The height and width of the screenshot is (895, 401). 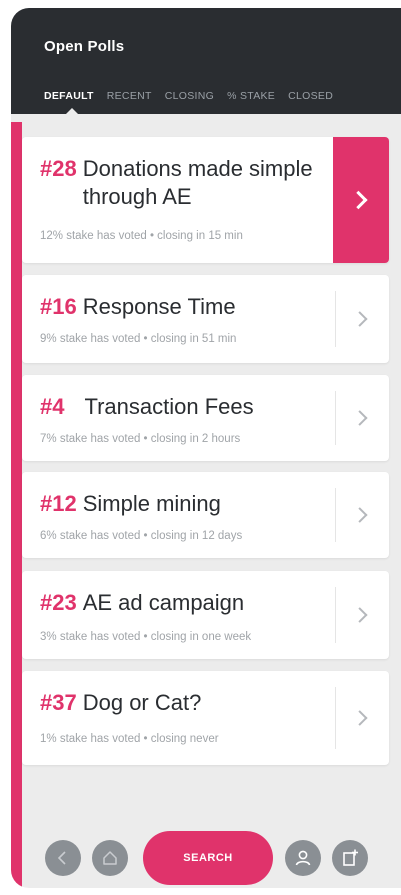 I want to click on poll-title-row: #4 Transaction Fees, so click(x=190, y=407).